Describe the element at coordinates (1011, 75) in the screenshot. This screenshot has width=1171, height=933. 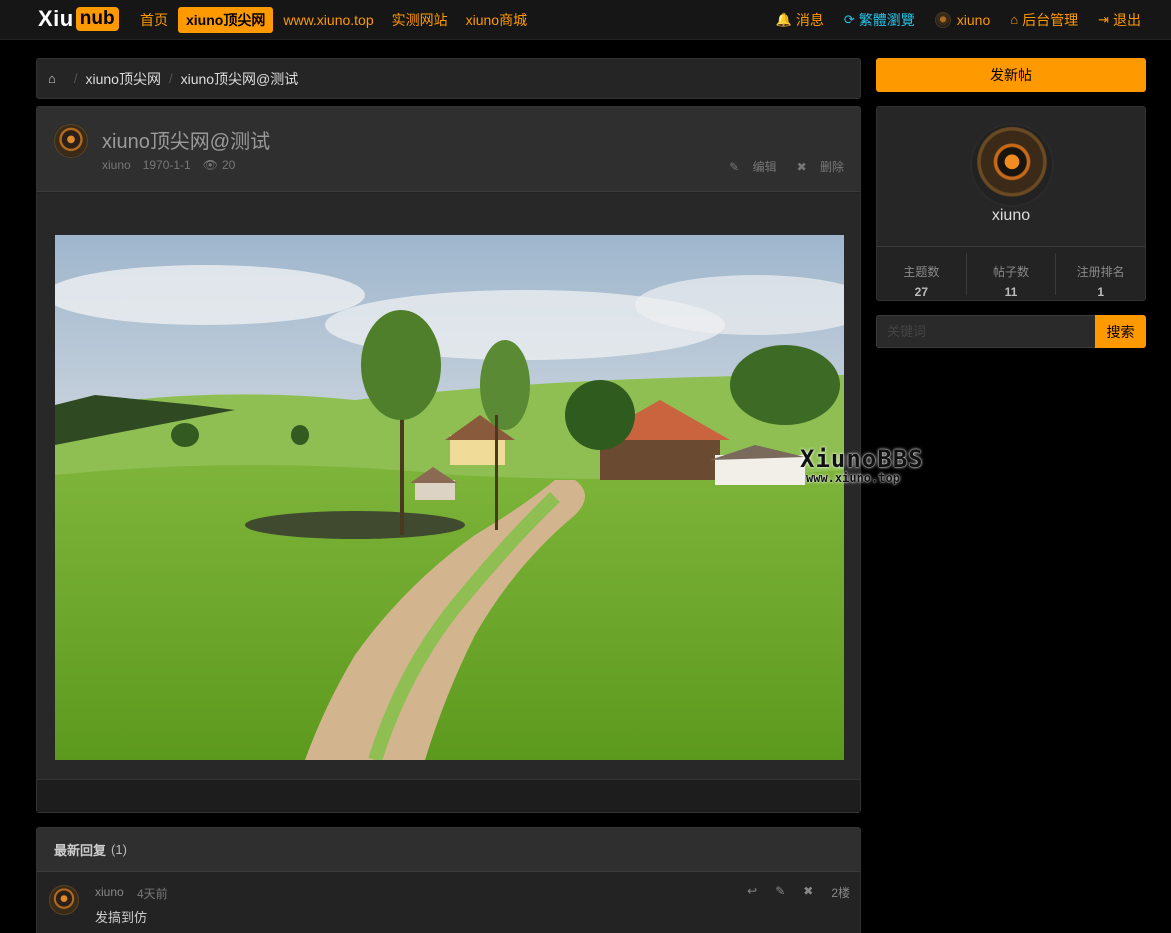
I see `new-post-button: 发新帖` at that location.